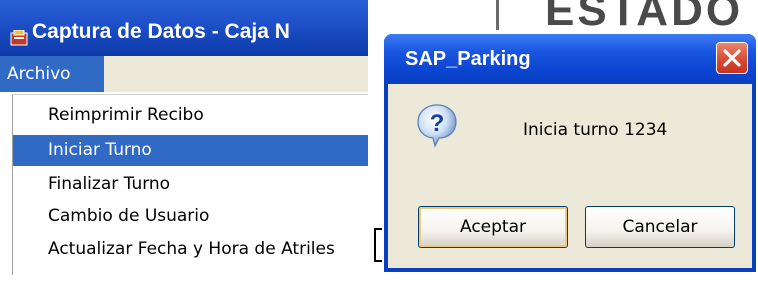 Image resolution: width=758 pixels, height=281 pixels. I want to click on app-icon, so click(19, 38).